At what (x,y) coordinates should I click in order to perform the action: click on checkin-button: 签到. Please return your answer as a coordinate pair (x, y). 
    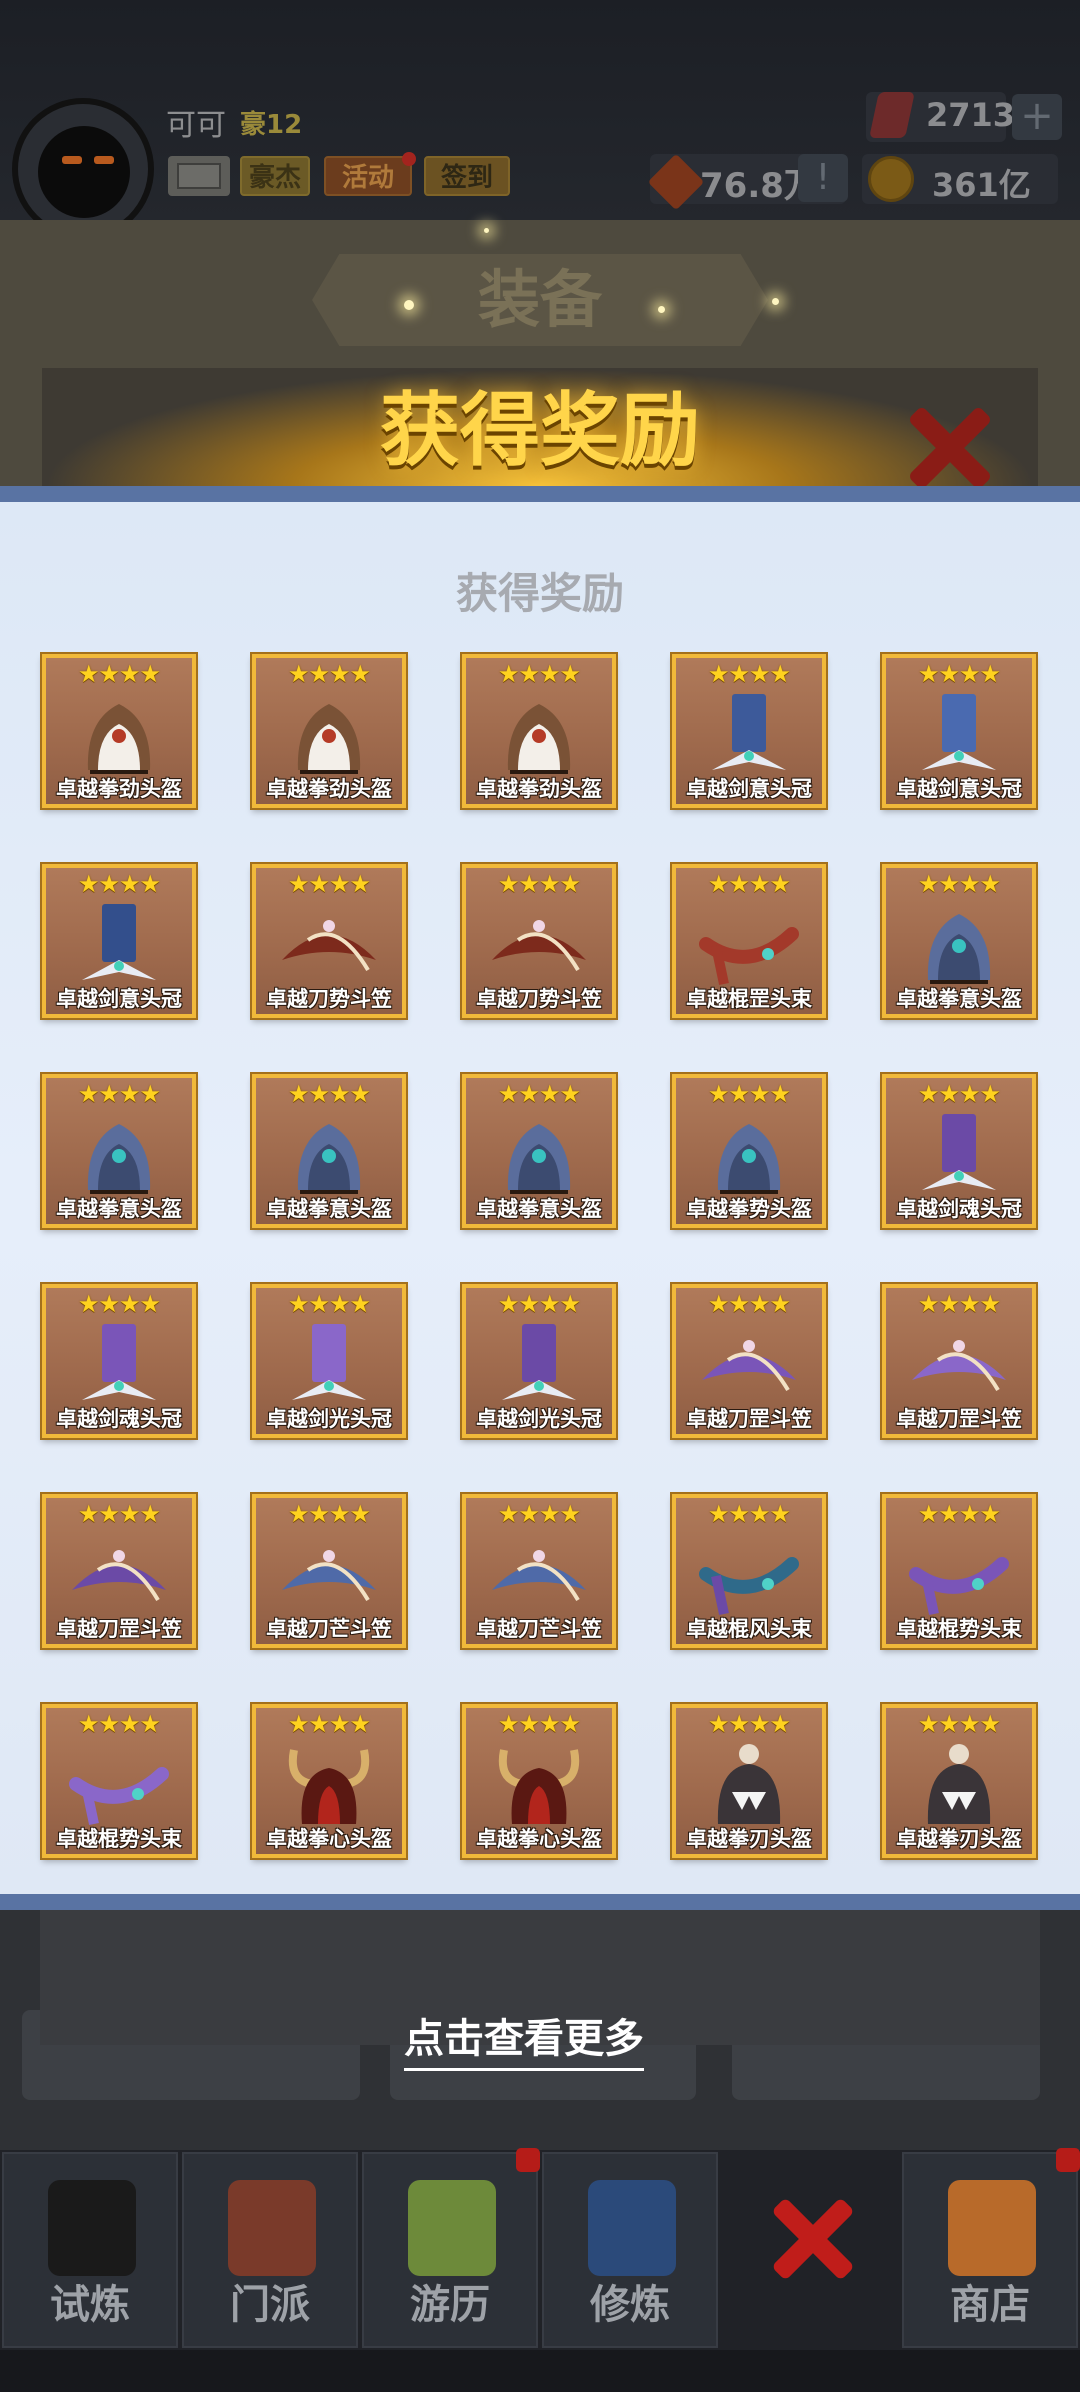
    Looking at the image, I should click on (467, 176).